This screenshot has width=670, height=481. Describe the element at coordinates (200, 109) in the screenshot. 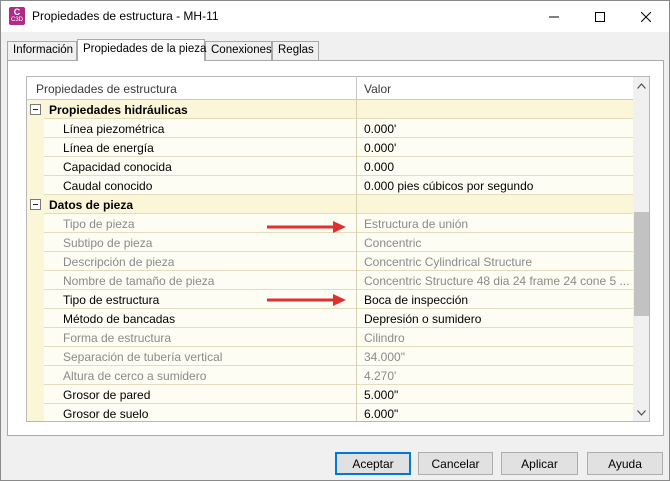

I see `category-label: Propiedades hidráulicas` at that location.